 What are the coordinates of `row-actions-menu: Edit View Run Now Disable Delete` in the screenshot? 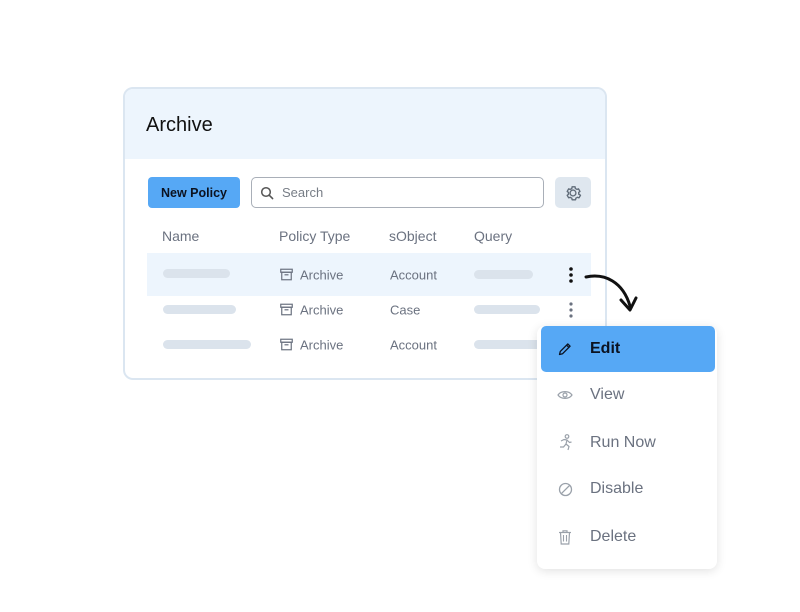 It's located at (627, 447).